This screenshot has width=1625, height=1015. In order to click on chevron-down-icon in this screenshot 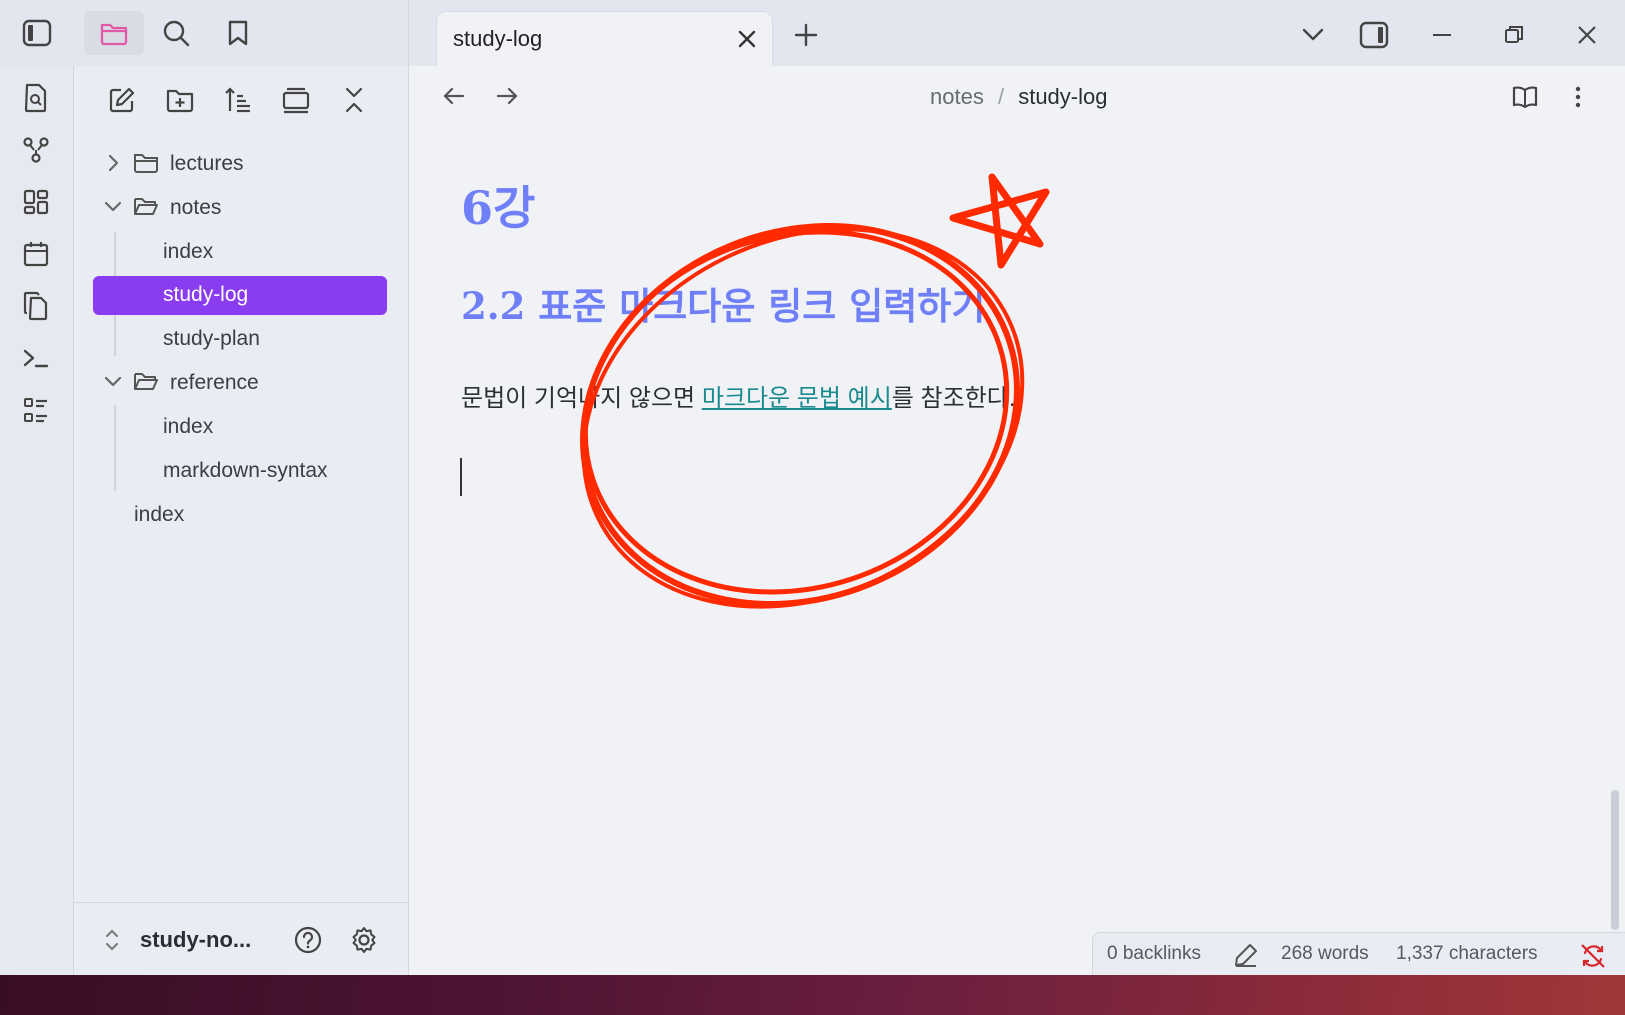, I will do `click(1313, 35)`.